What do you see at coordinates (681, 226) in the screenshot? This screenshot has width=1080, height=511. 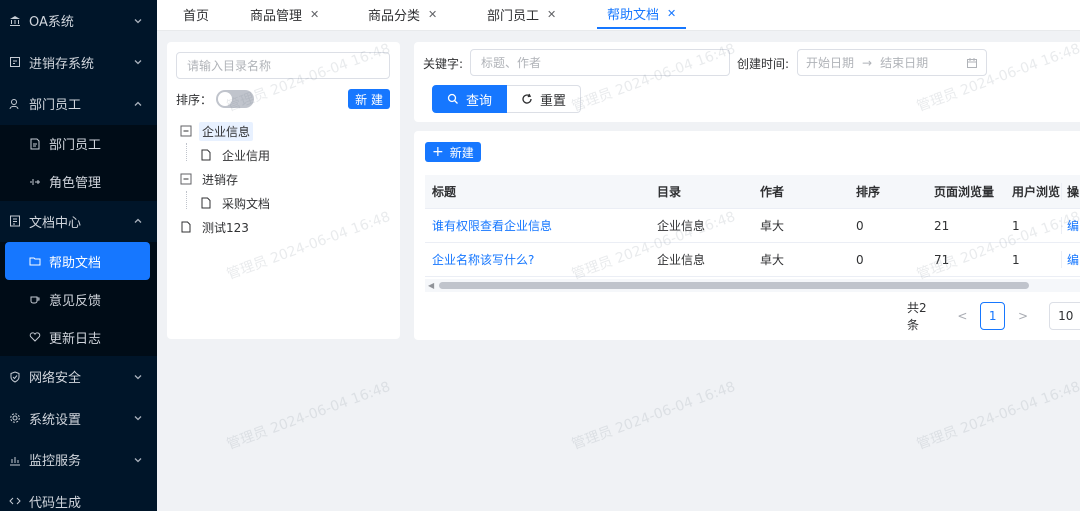 I see `table-cell: 企业信息` at bounding box center [681, 226].